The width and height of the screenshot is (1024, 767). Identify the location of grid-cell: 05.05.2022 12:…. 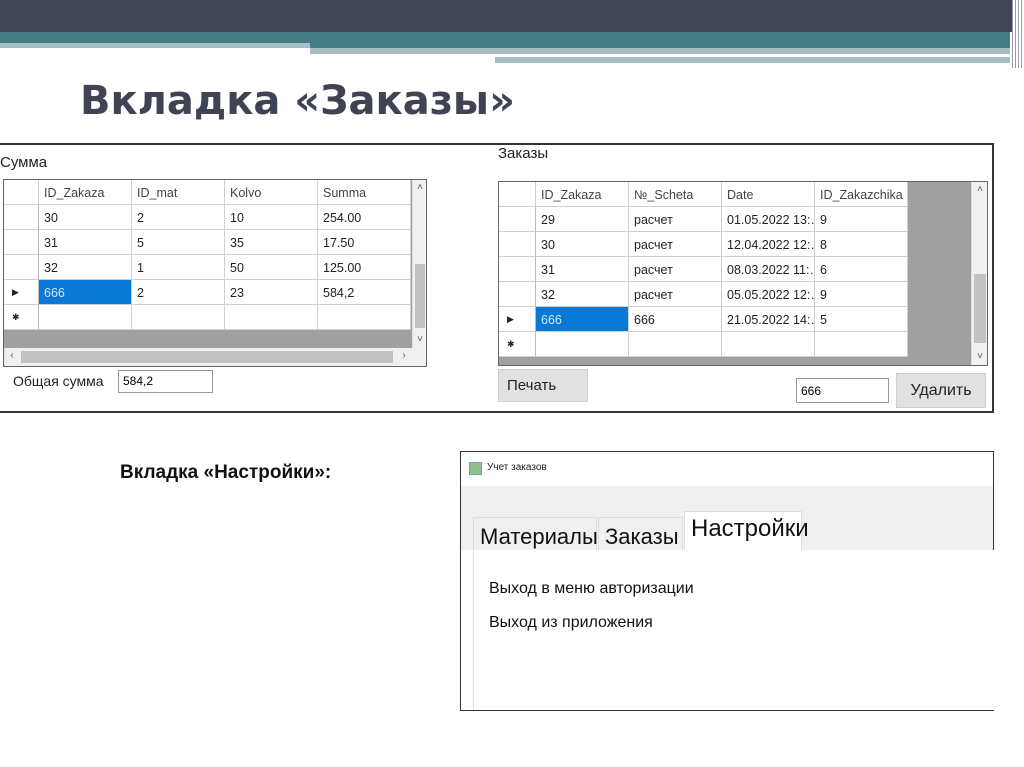
(768, 294).